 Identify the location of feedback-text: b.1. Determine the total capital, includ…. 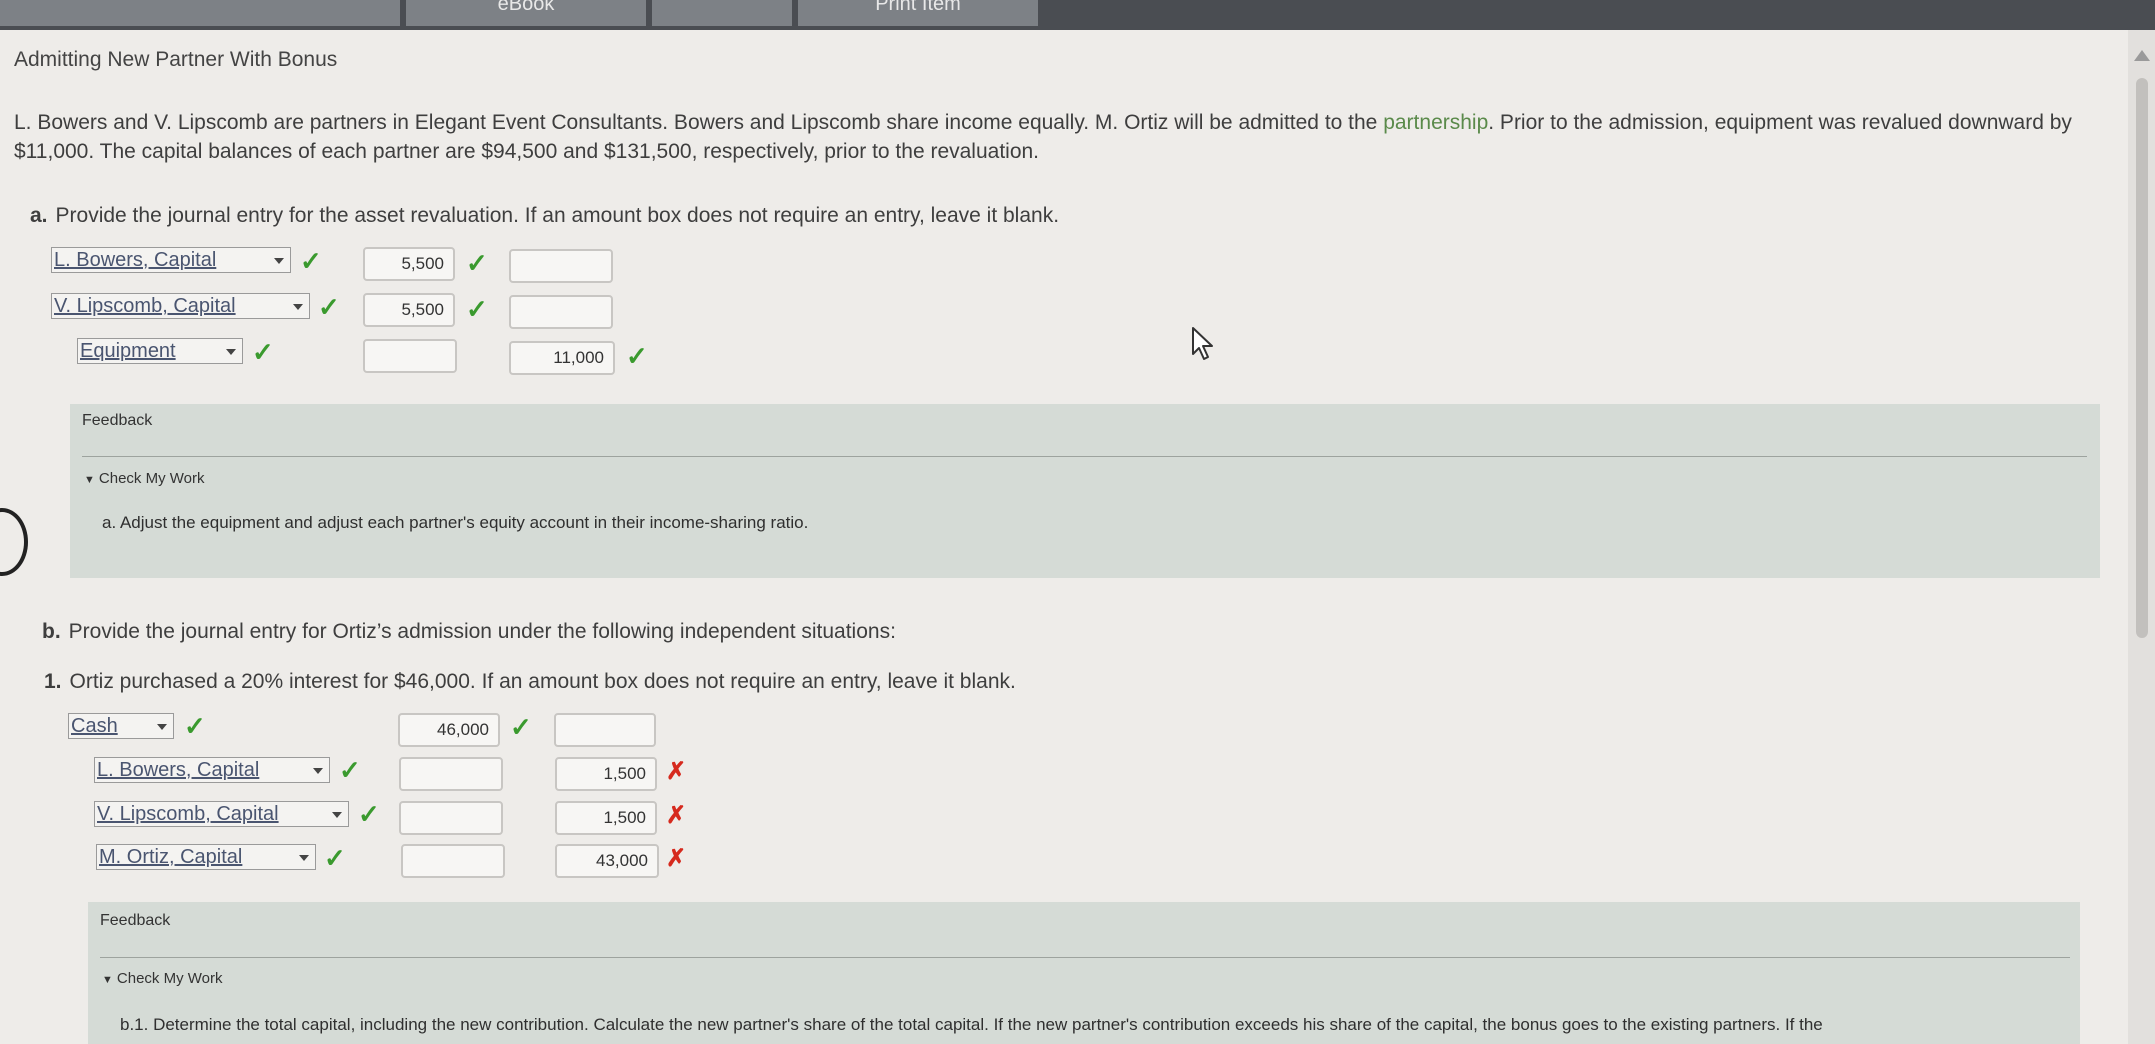
(971, 1024).